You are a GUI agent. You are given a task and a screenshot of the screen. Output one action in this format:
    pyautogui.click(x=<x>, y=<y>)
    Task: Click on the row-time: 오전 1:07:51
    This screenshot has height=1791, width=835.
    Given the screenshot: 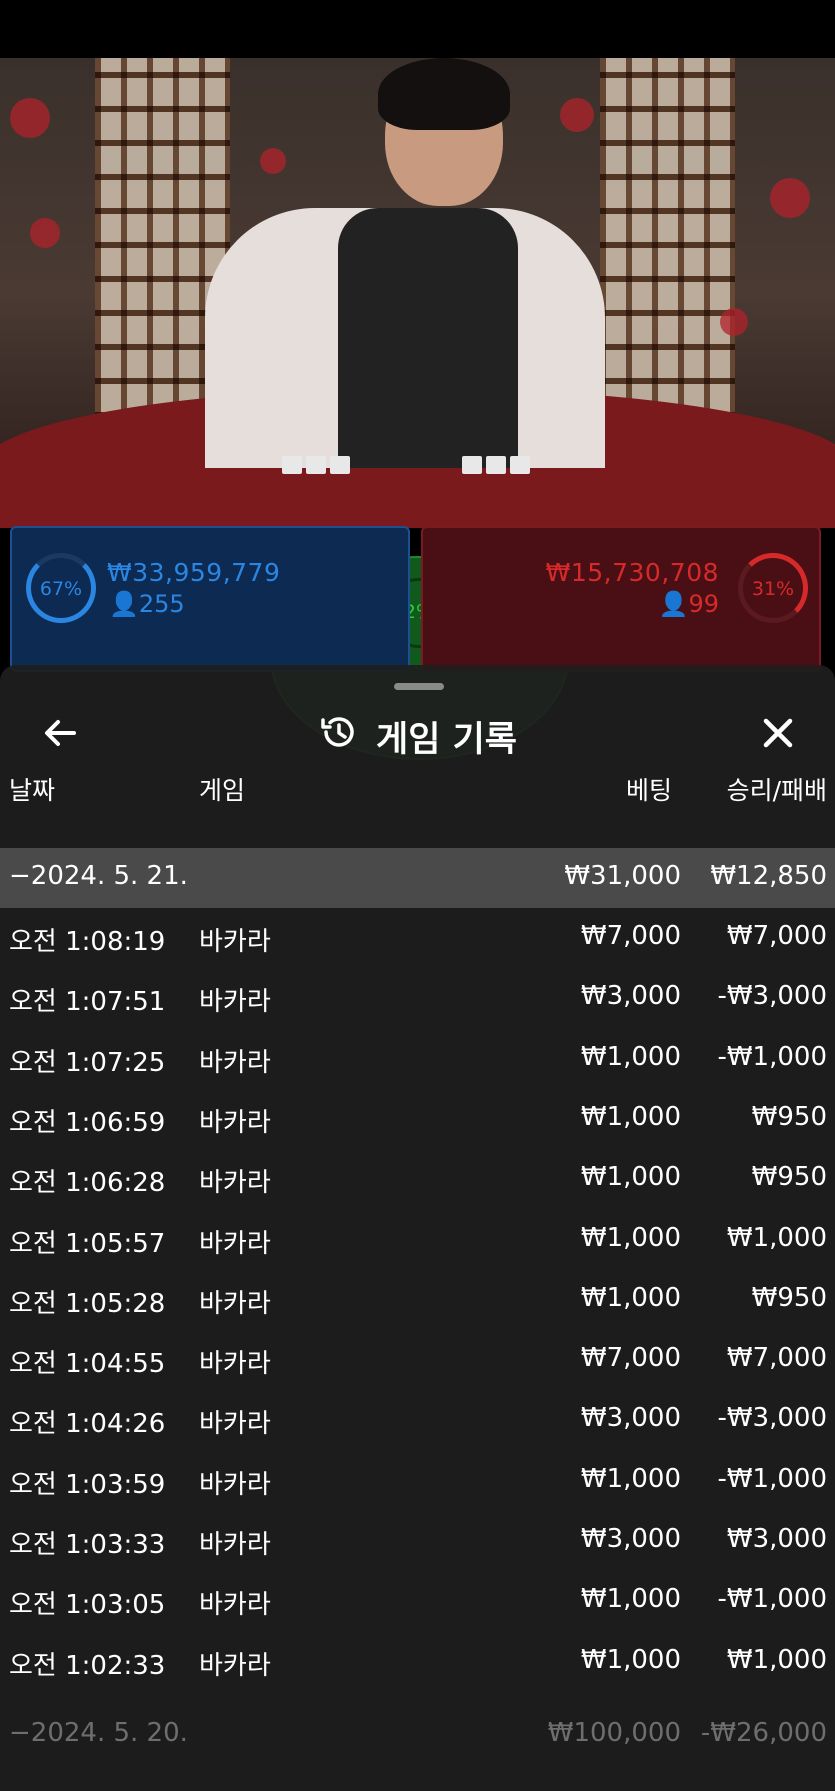 What is the action you would take?
    pyautogui.click(x=87, y=1002)
    